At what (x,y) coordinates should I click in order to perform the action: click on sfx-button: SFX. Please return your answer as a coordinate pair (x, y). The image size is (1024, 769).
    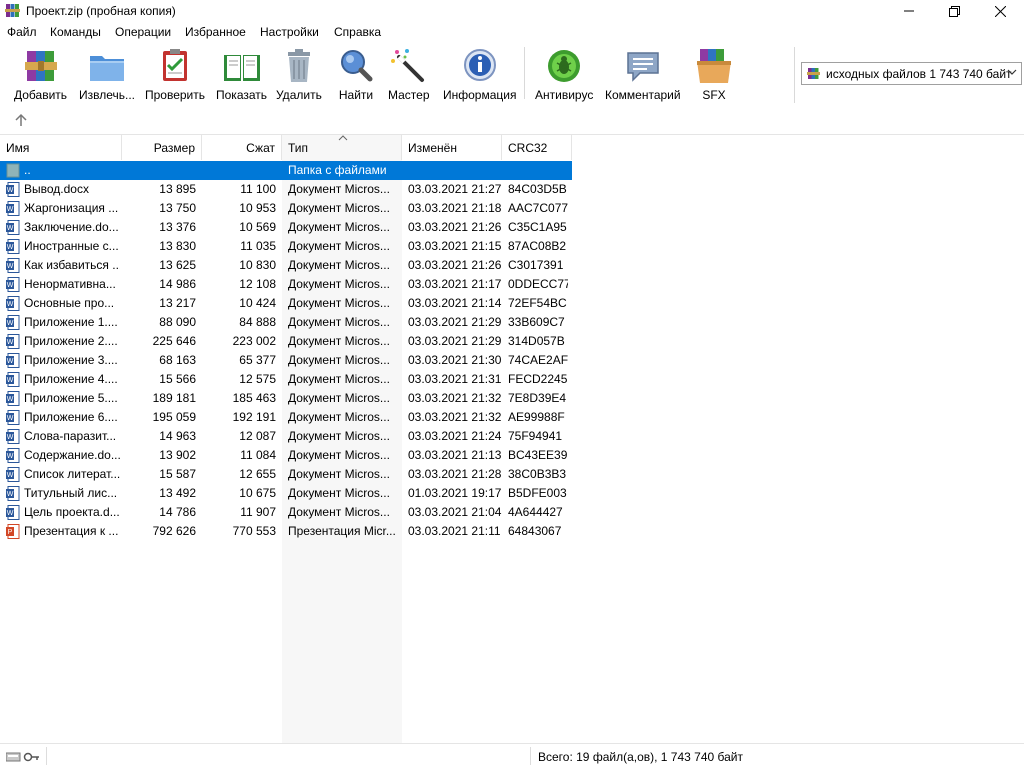
    Looking at the image, I should click on (714, 74).